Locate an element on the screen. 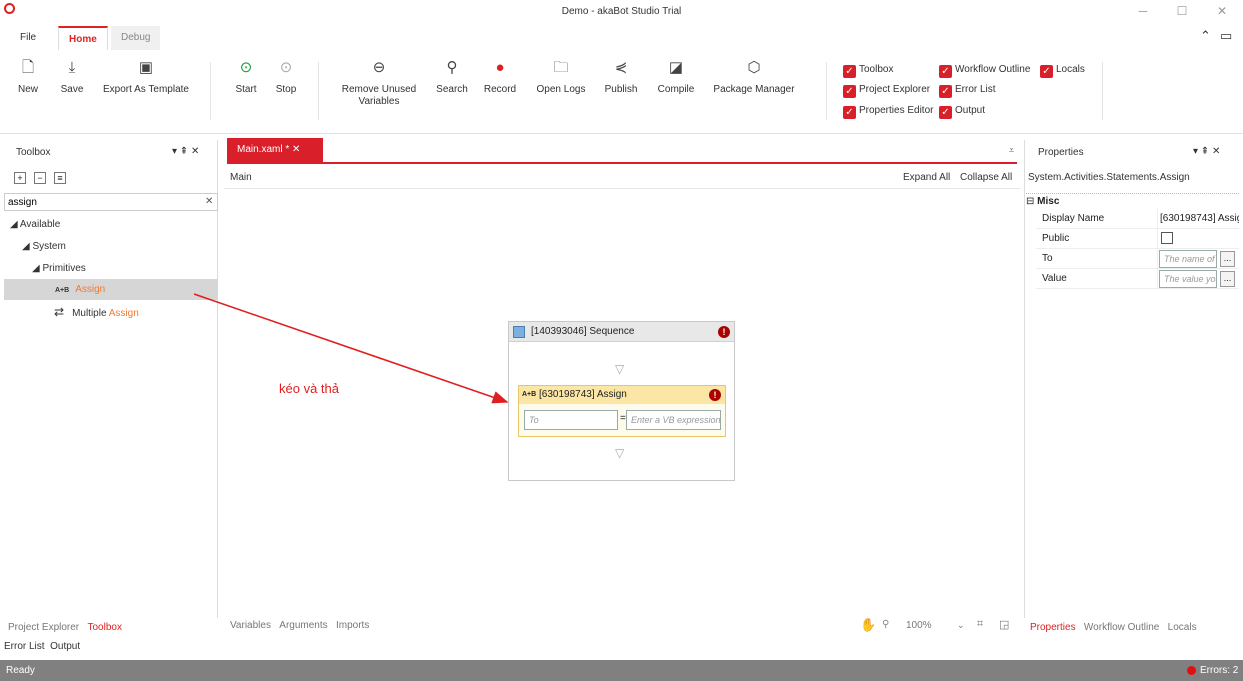  collapse-category-icon: ⊟ is located at coordinates (1030, 201).